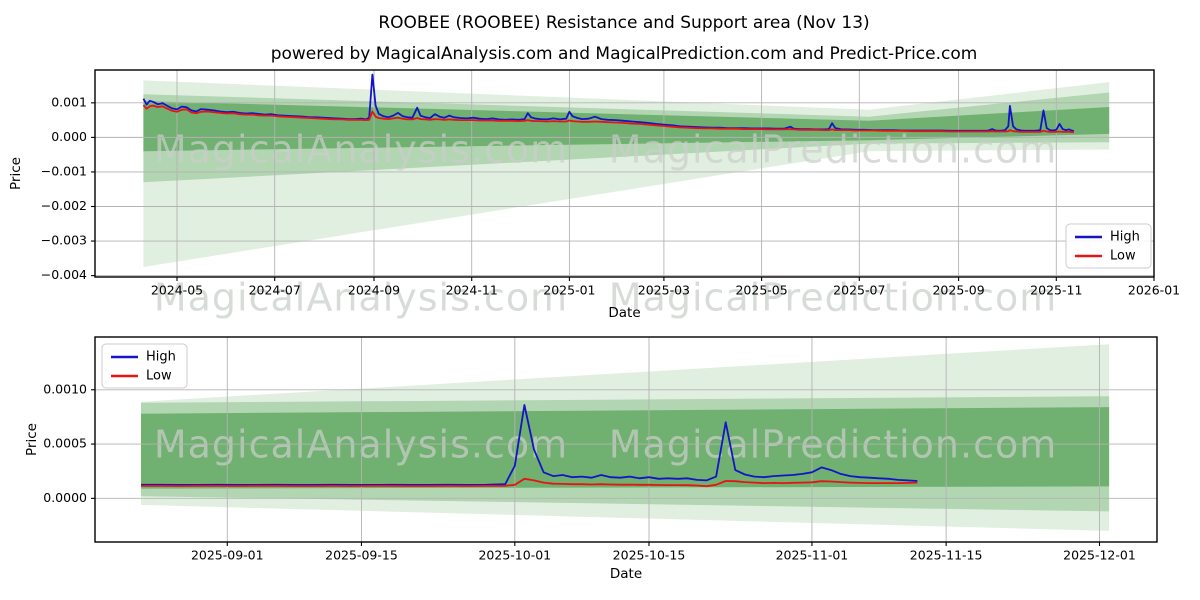 The height and width of the screenshot is (600, 1200). What do you see at coordinates (64, 240) in the screenshot?
I see `top-chart-y-tick-label: −0.003` at bounding box center [64, 240].